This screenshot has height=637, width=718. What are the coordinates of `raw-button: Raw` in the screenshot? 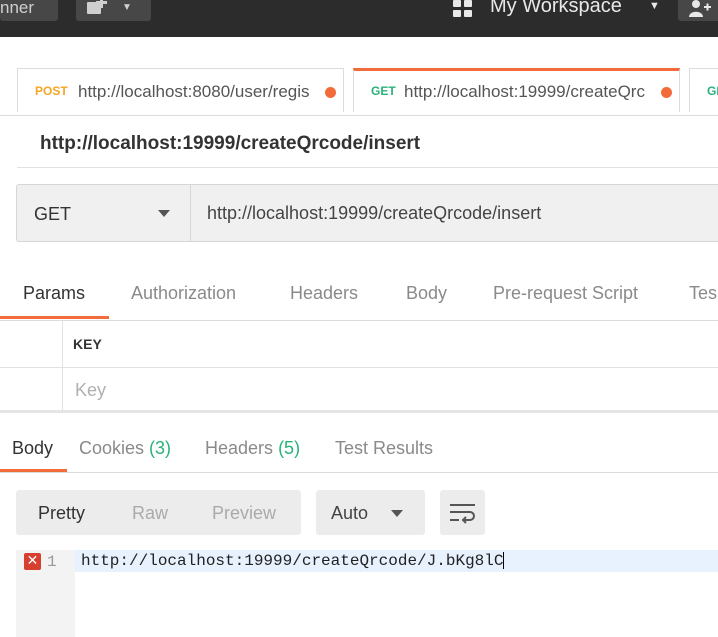 It's located at (150, 513).